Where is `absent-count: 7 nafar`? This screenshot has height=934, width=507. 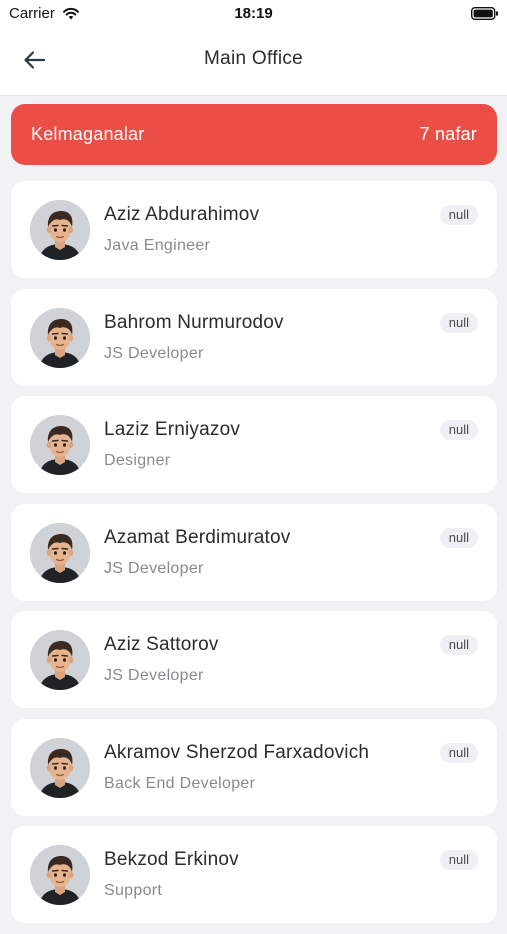 absent-count: 7 nafar is located at coordinates (448, 134).